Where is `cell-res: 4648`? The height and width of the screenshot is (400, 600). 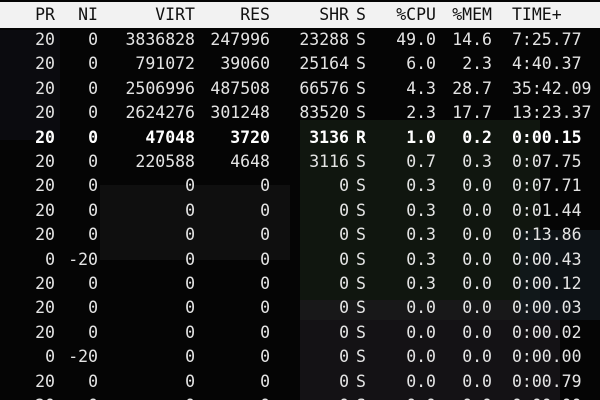
cell-res: 4648 is located at coordinates (250, 161).